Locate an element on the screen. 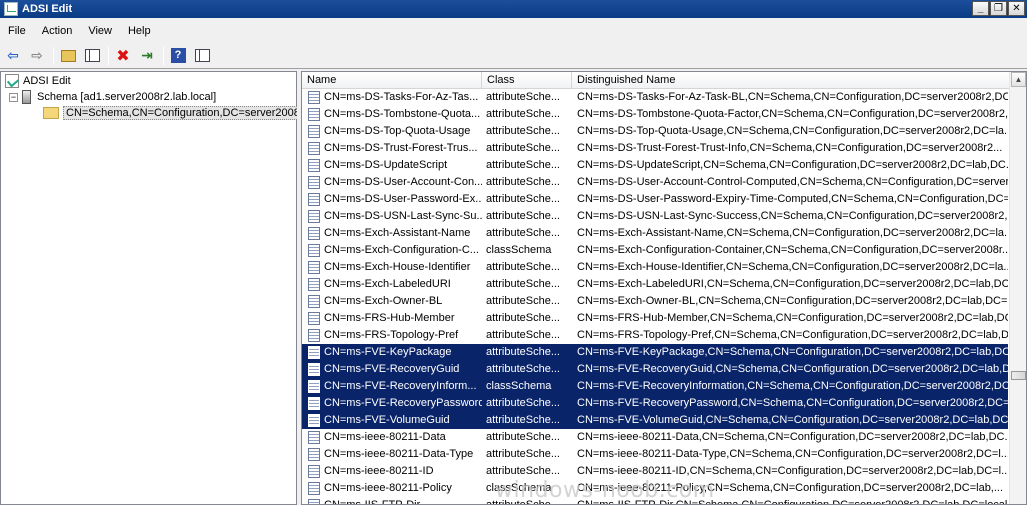  scroll-thumb is located at coordinates (1018, 375).